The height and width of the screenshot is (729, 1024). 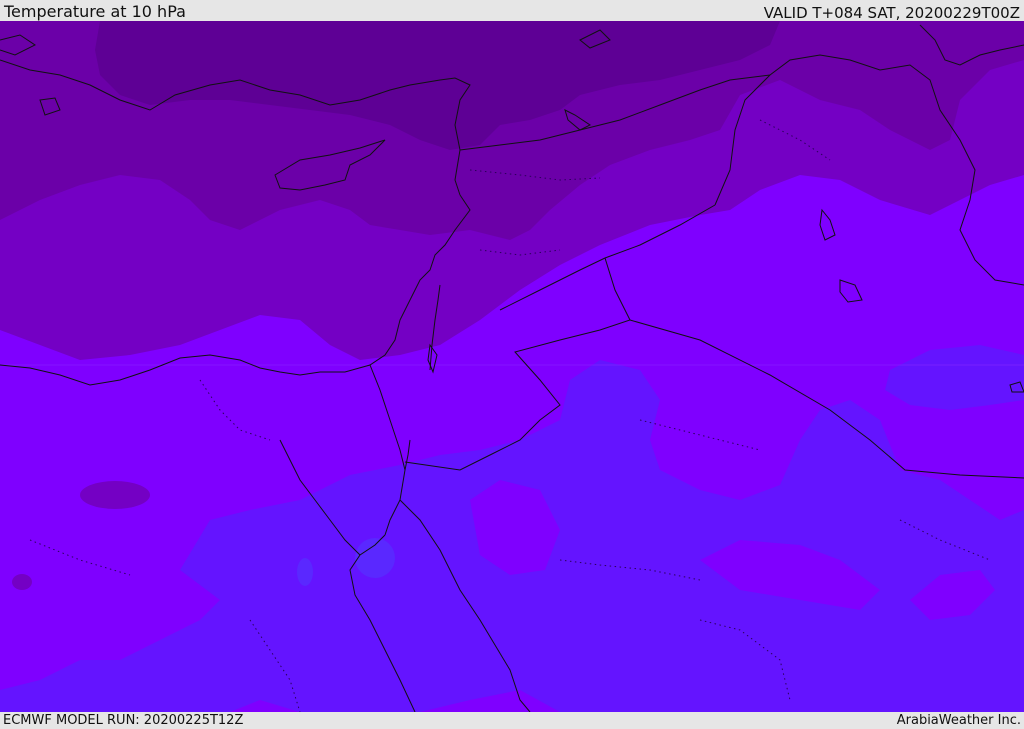 What do you see at coordinates (123, 720) in the screenshot?
I see `model-run-label: ECMWF MODEL RUN: 20200225T12Z` at bounding box center [123, 720].